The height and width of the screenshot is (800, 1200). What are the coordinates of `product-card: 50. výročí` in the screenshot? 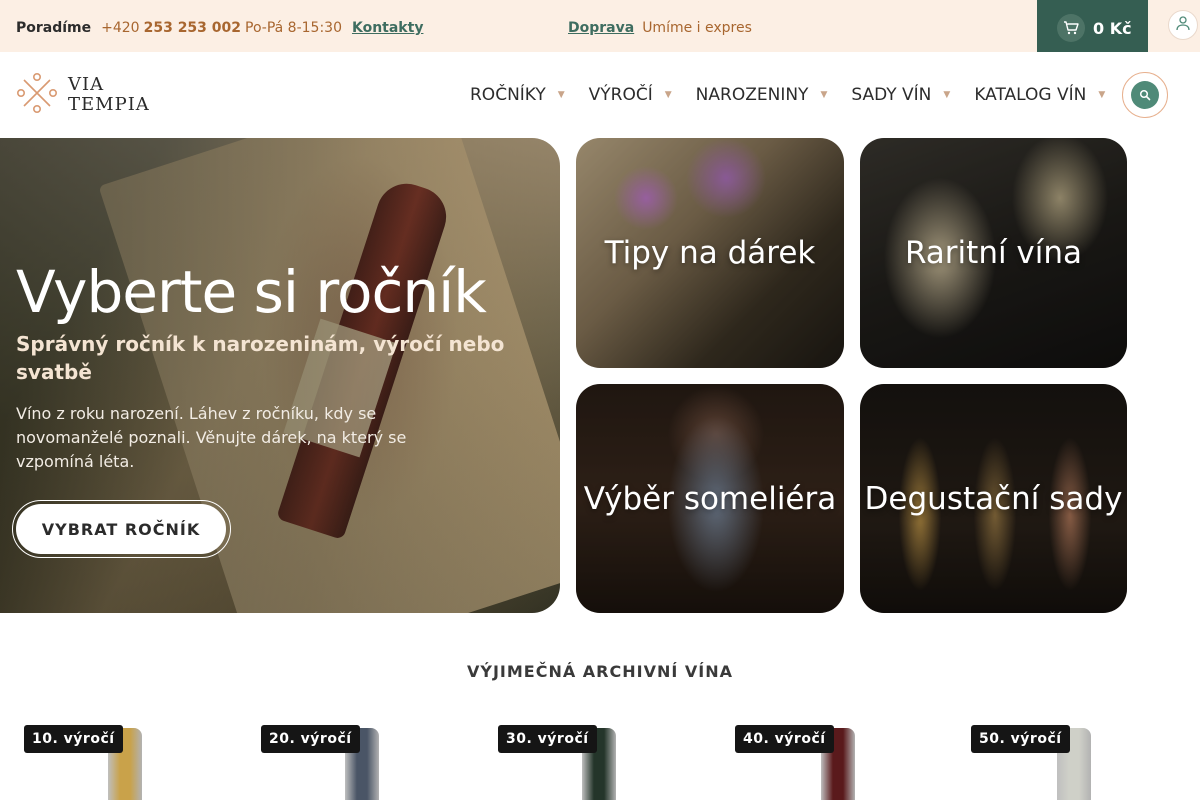 It's located at (1081, 754).